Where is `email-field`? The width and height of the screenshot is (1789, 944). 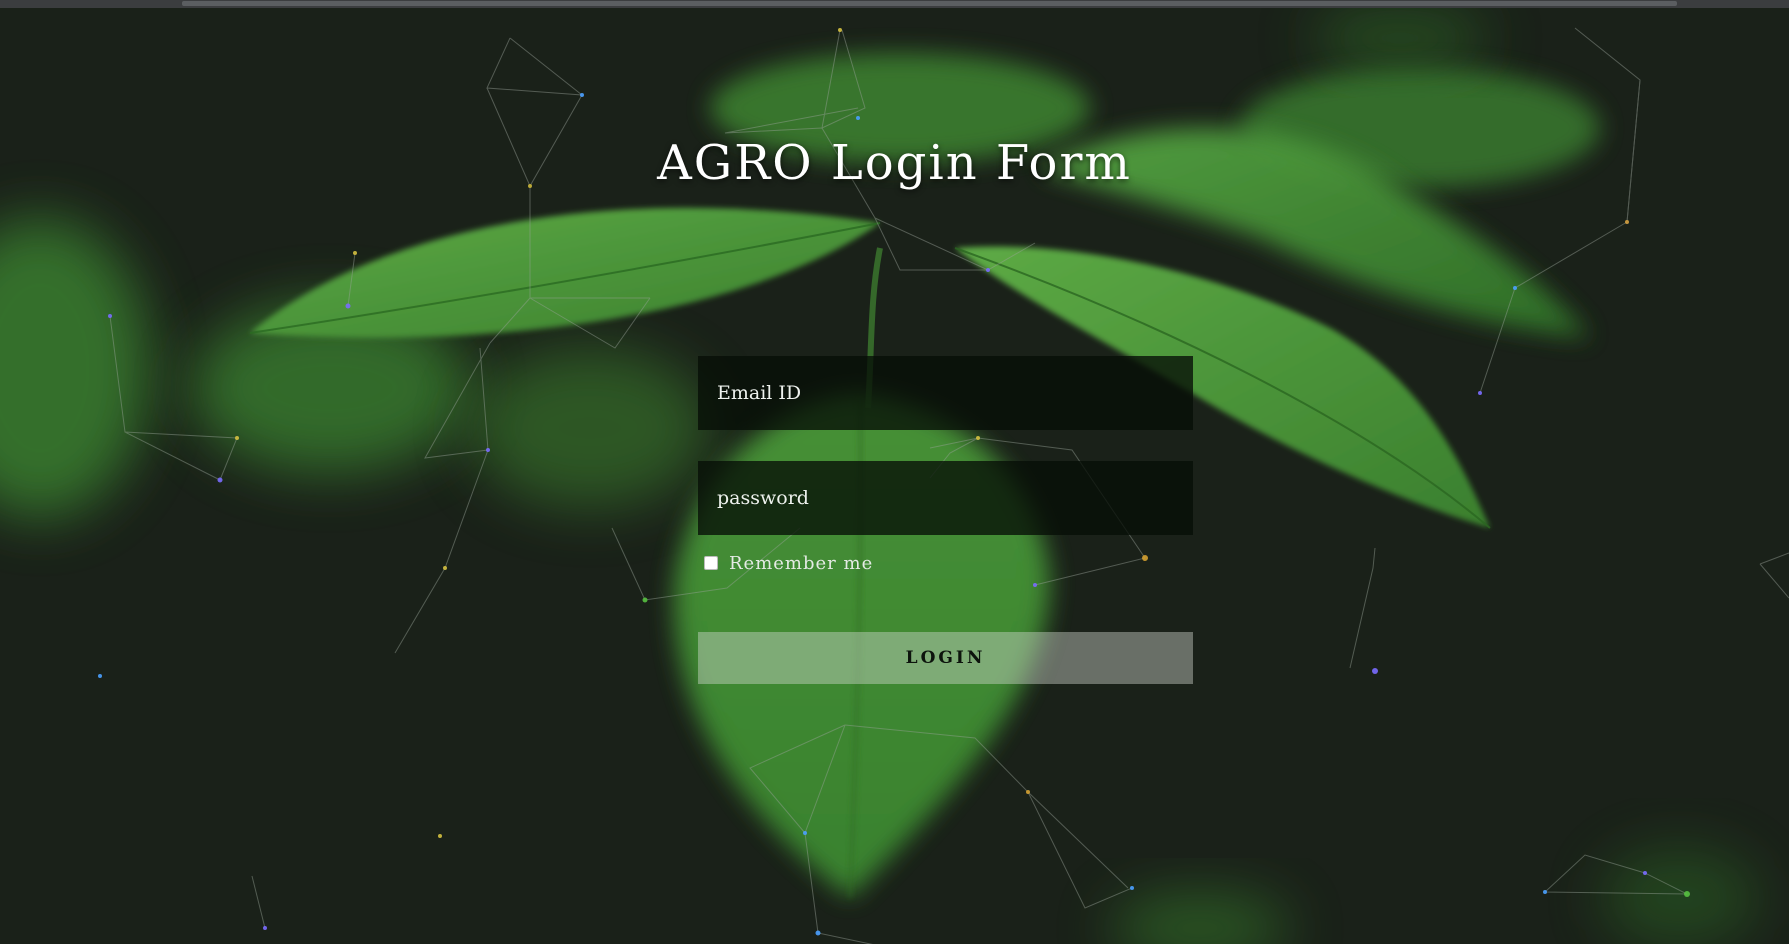
email-field is located at coordinates (945, 393).